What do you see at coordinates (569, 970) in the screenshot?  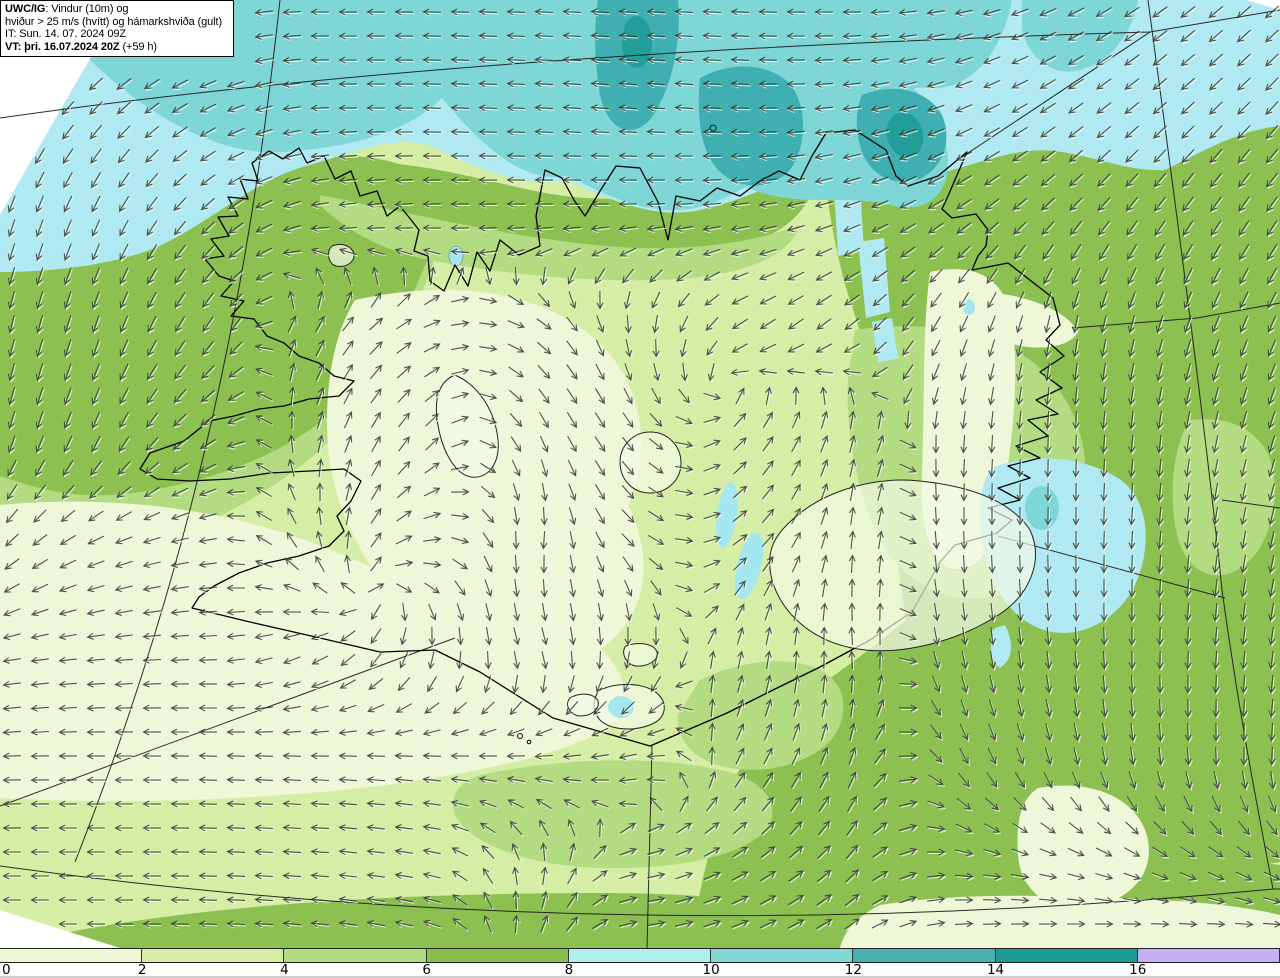 I see `colorbar-tick: 8` at bounding box center [569, 970].